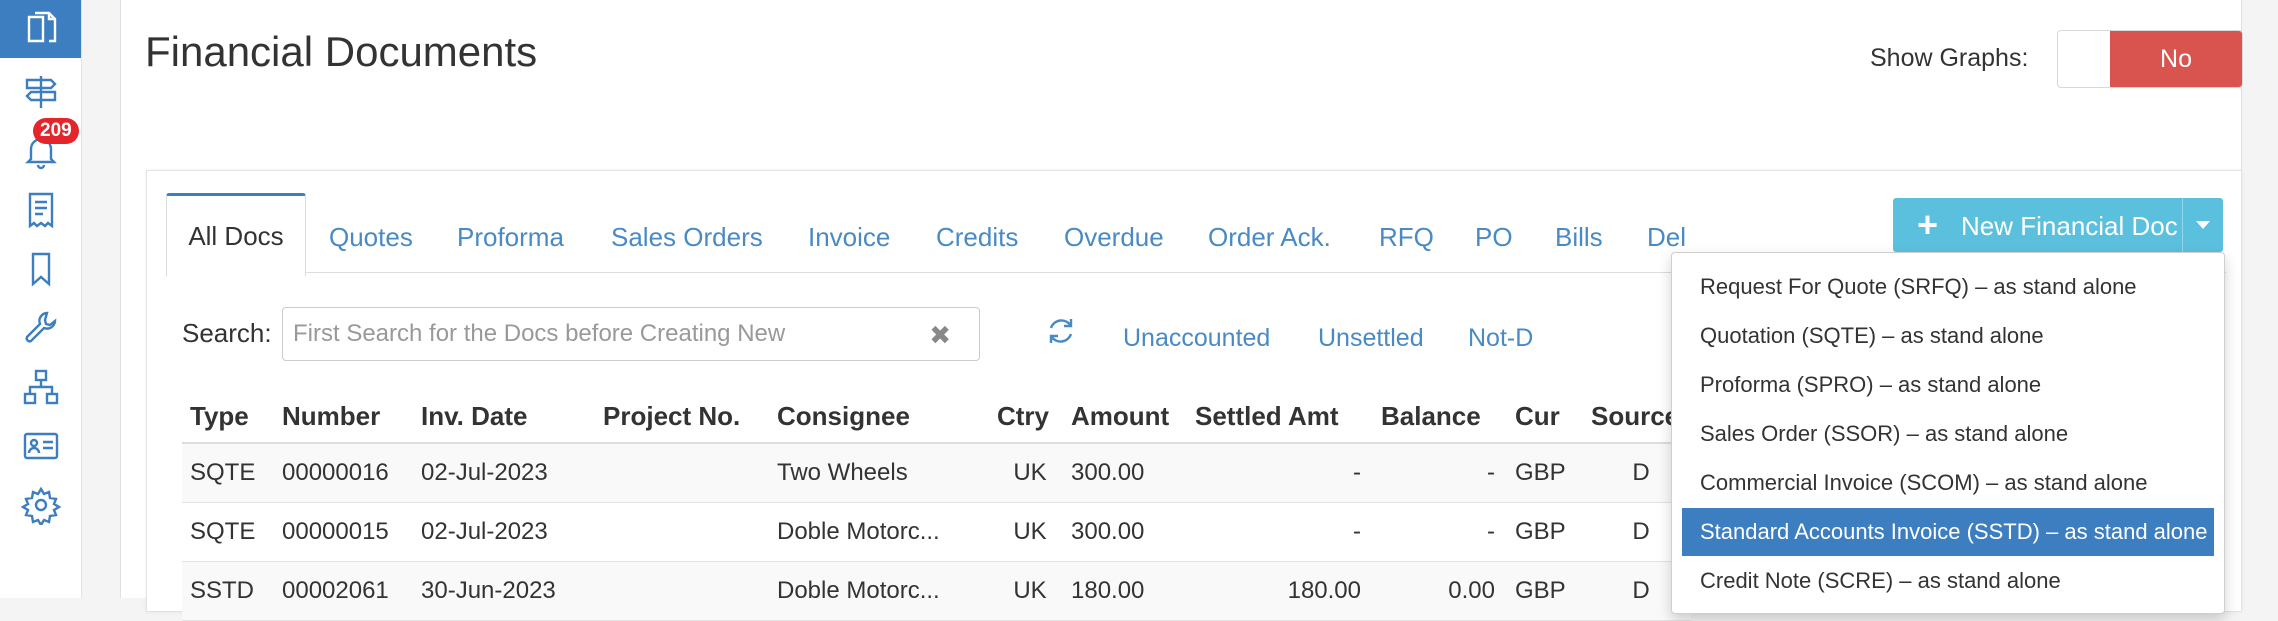  I want to click on sidebar-item-contacts, so click(40, 446).